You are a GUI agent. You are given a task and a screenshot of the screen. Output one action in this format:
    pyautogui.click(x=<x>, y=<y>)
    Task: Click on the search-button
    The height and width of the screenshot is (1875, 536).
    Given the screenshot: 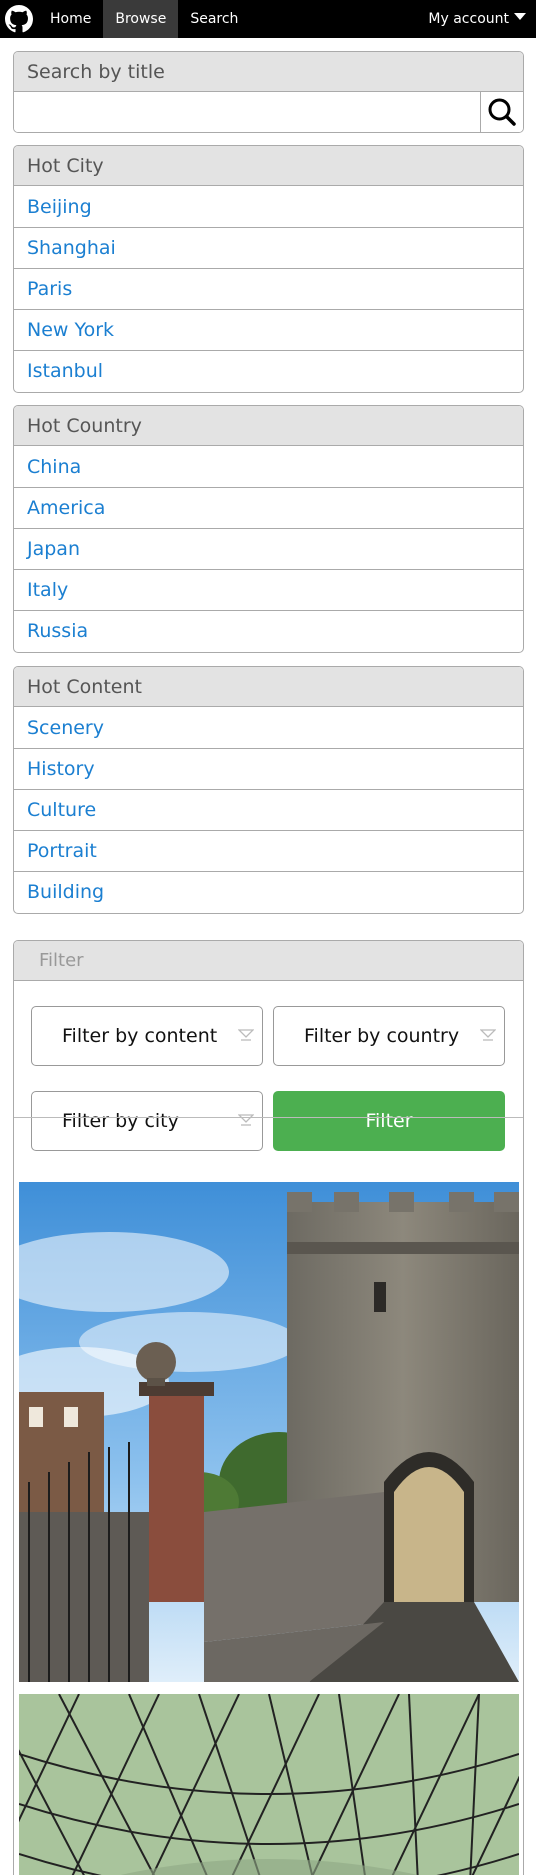 What is the action you would take?
    pyautogui.click(x=501, y=112)
    